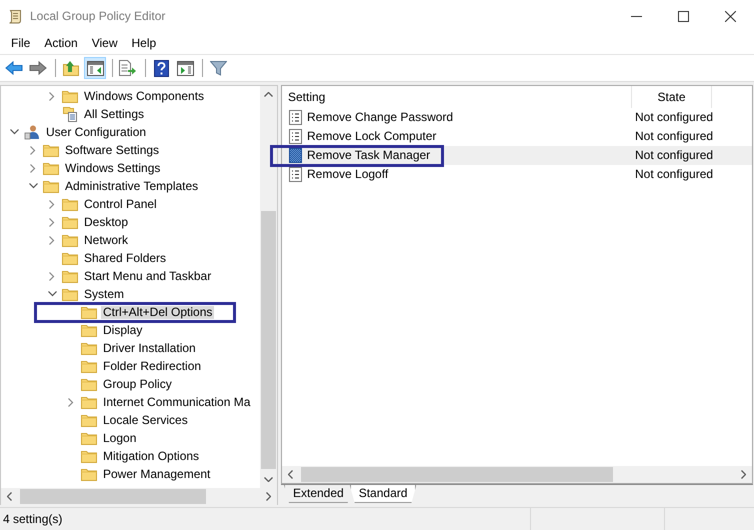  I want to click on menu-item: Action, so click(61, 43).